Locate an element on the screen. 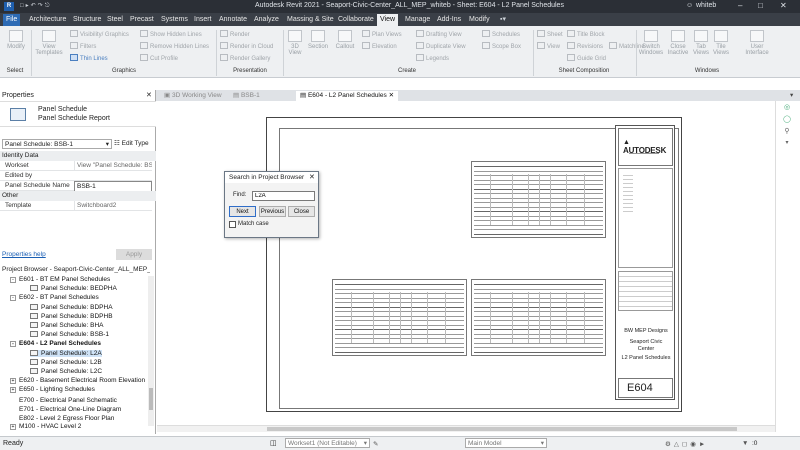 The height and width of the screenshot is (450, 800). 3d-view-button: 3D View is located at coordinates (295, 43).